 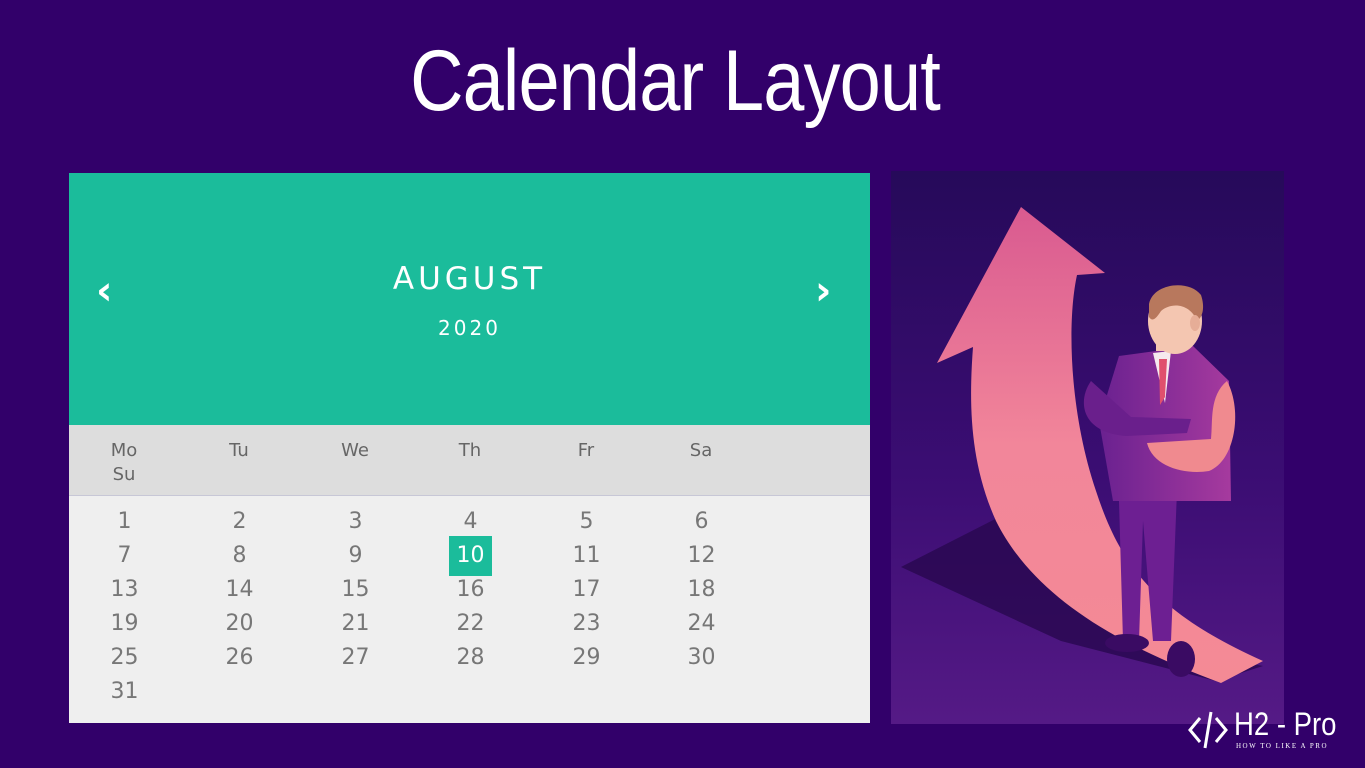 I want to click on chevron-right-icon: ›, so click(x=823, y=291).